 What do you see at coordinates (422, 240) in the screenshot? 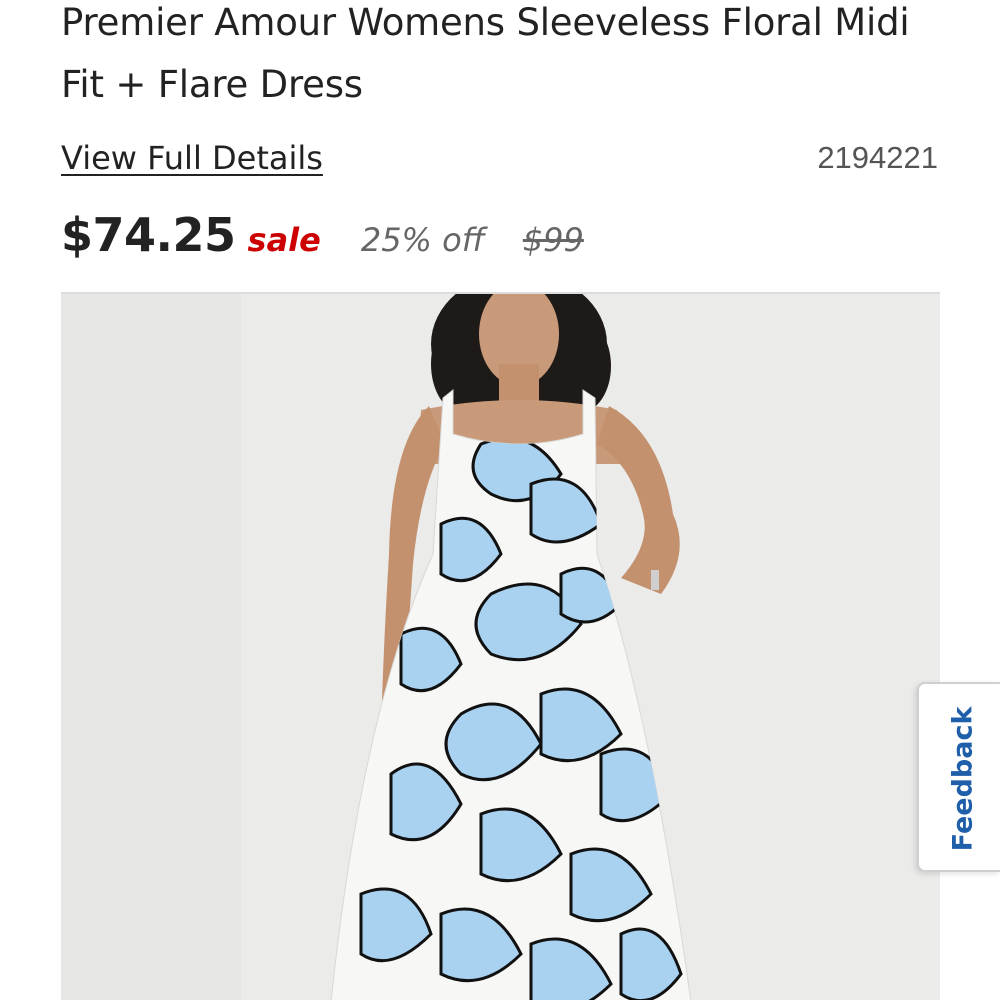
I see `discount-label: 25% off` at bounding box center [422, 240].